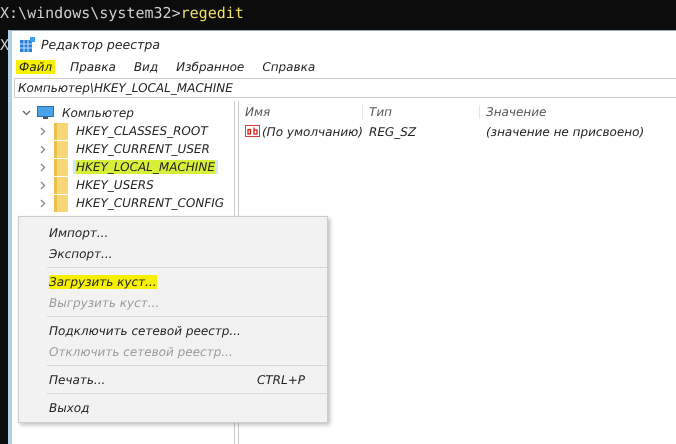 The width and height of the screenshot is (676, 444). I want to click on string-value-icon, so click(252, 132).